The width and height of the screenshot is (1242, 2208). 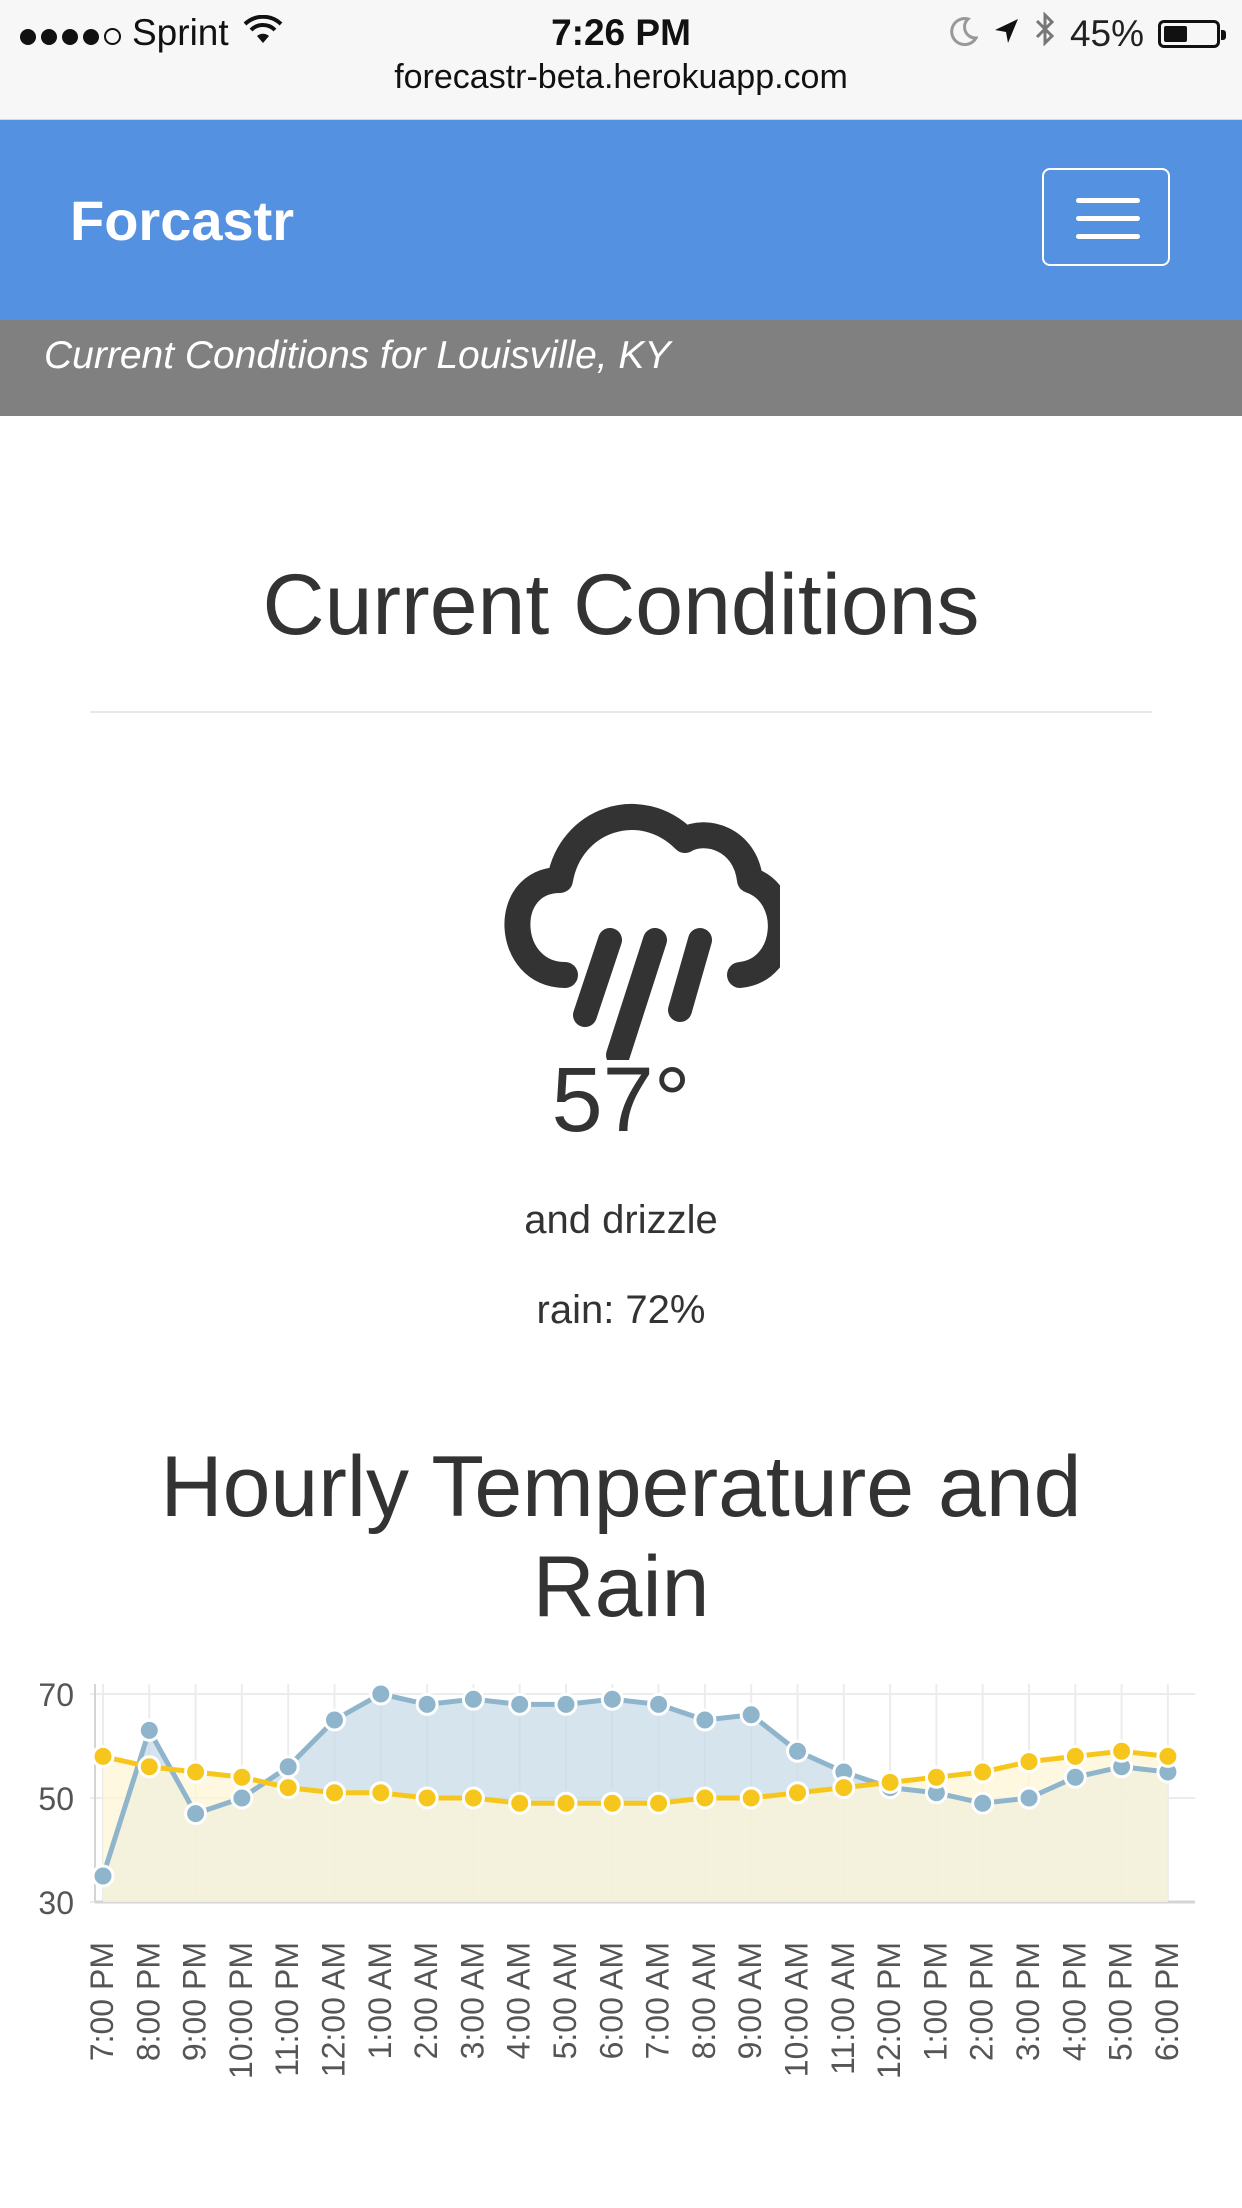 What do you see at coordinates (472, 2000) in the screenshot?
I see `x-tick-label: 3:00 AM` at bounding box center [472, 2000].